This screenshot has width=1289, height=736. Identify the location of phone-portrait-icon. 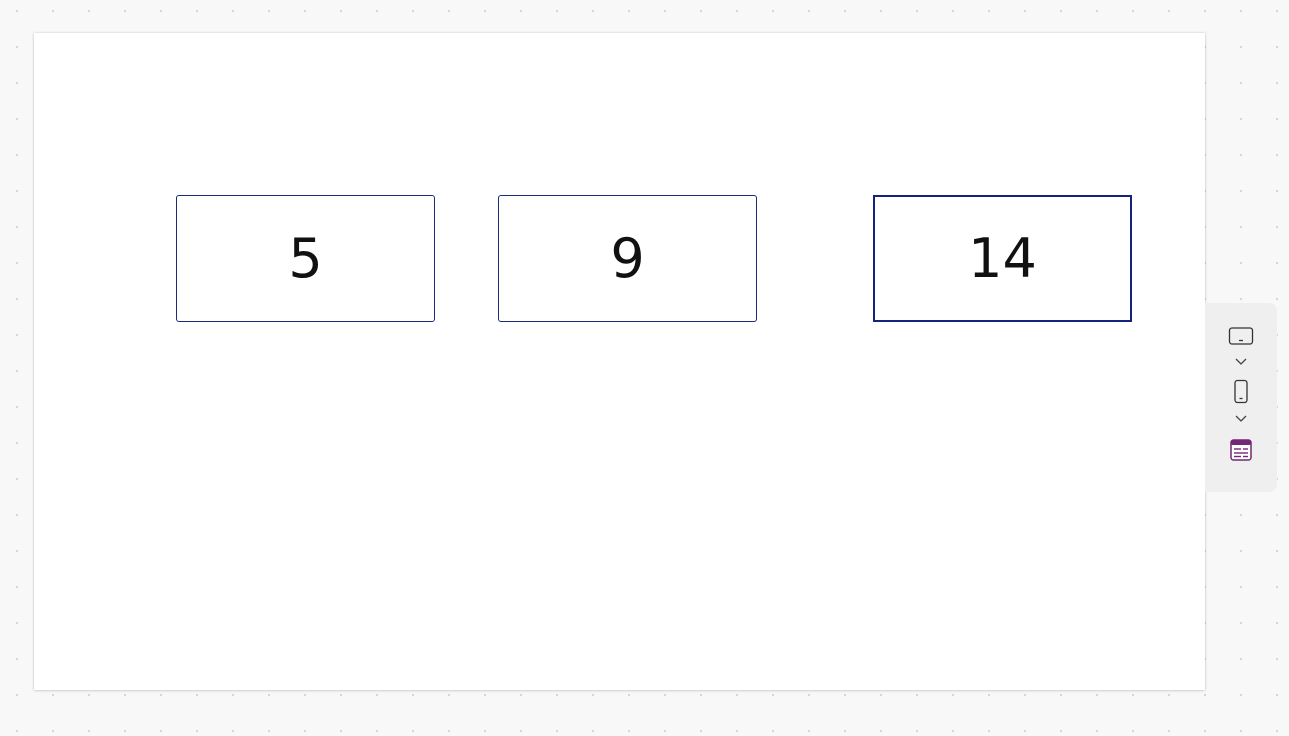
(1241, 391).